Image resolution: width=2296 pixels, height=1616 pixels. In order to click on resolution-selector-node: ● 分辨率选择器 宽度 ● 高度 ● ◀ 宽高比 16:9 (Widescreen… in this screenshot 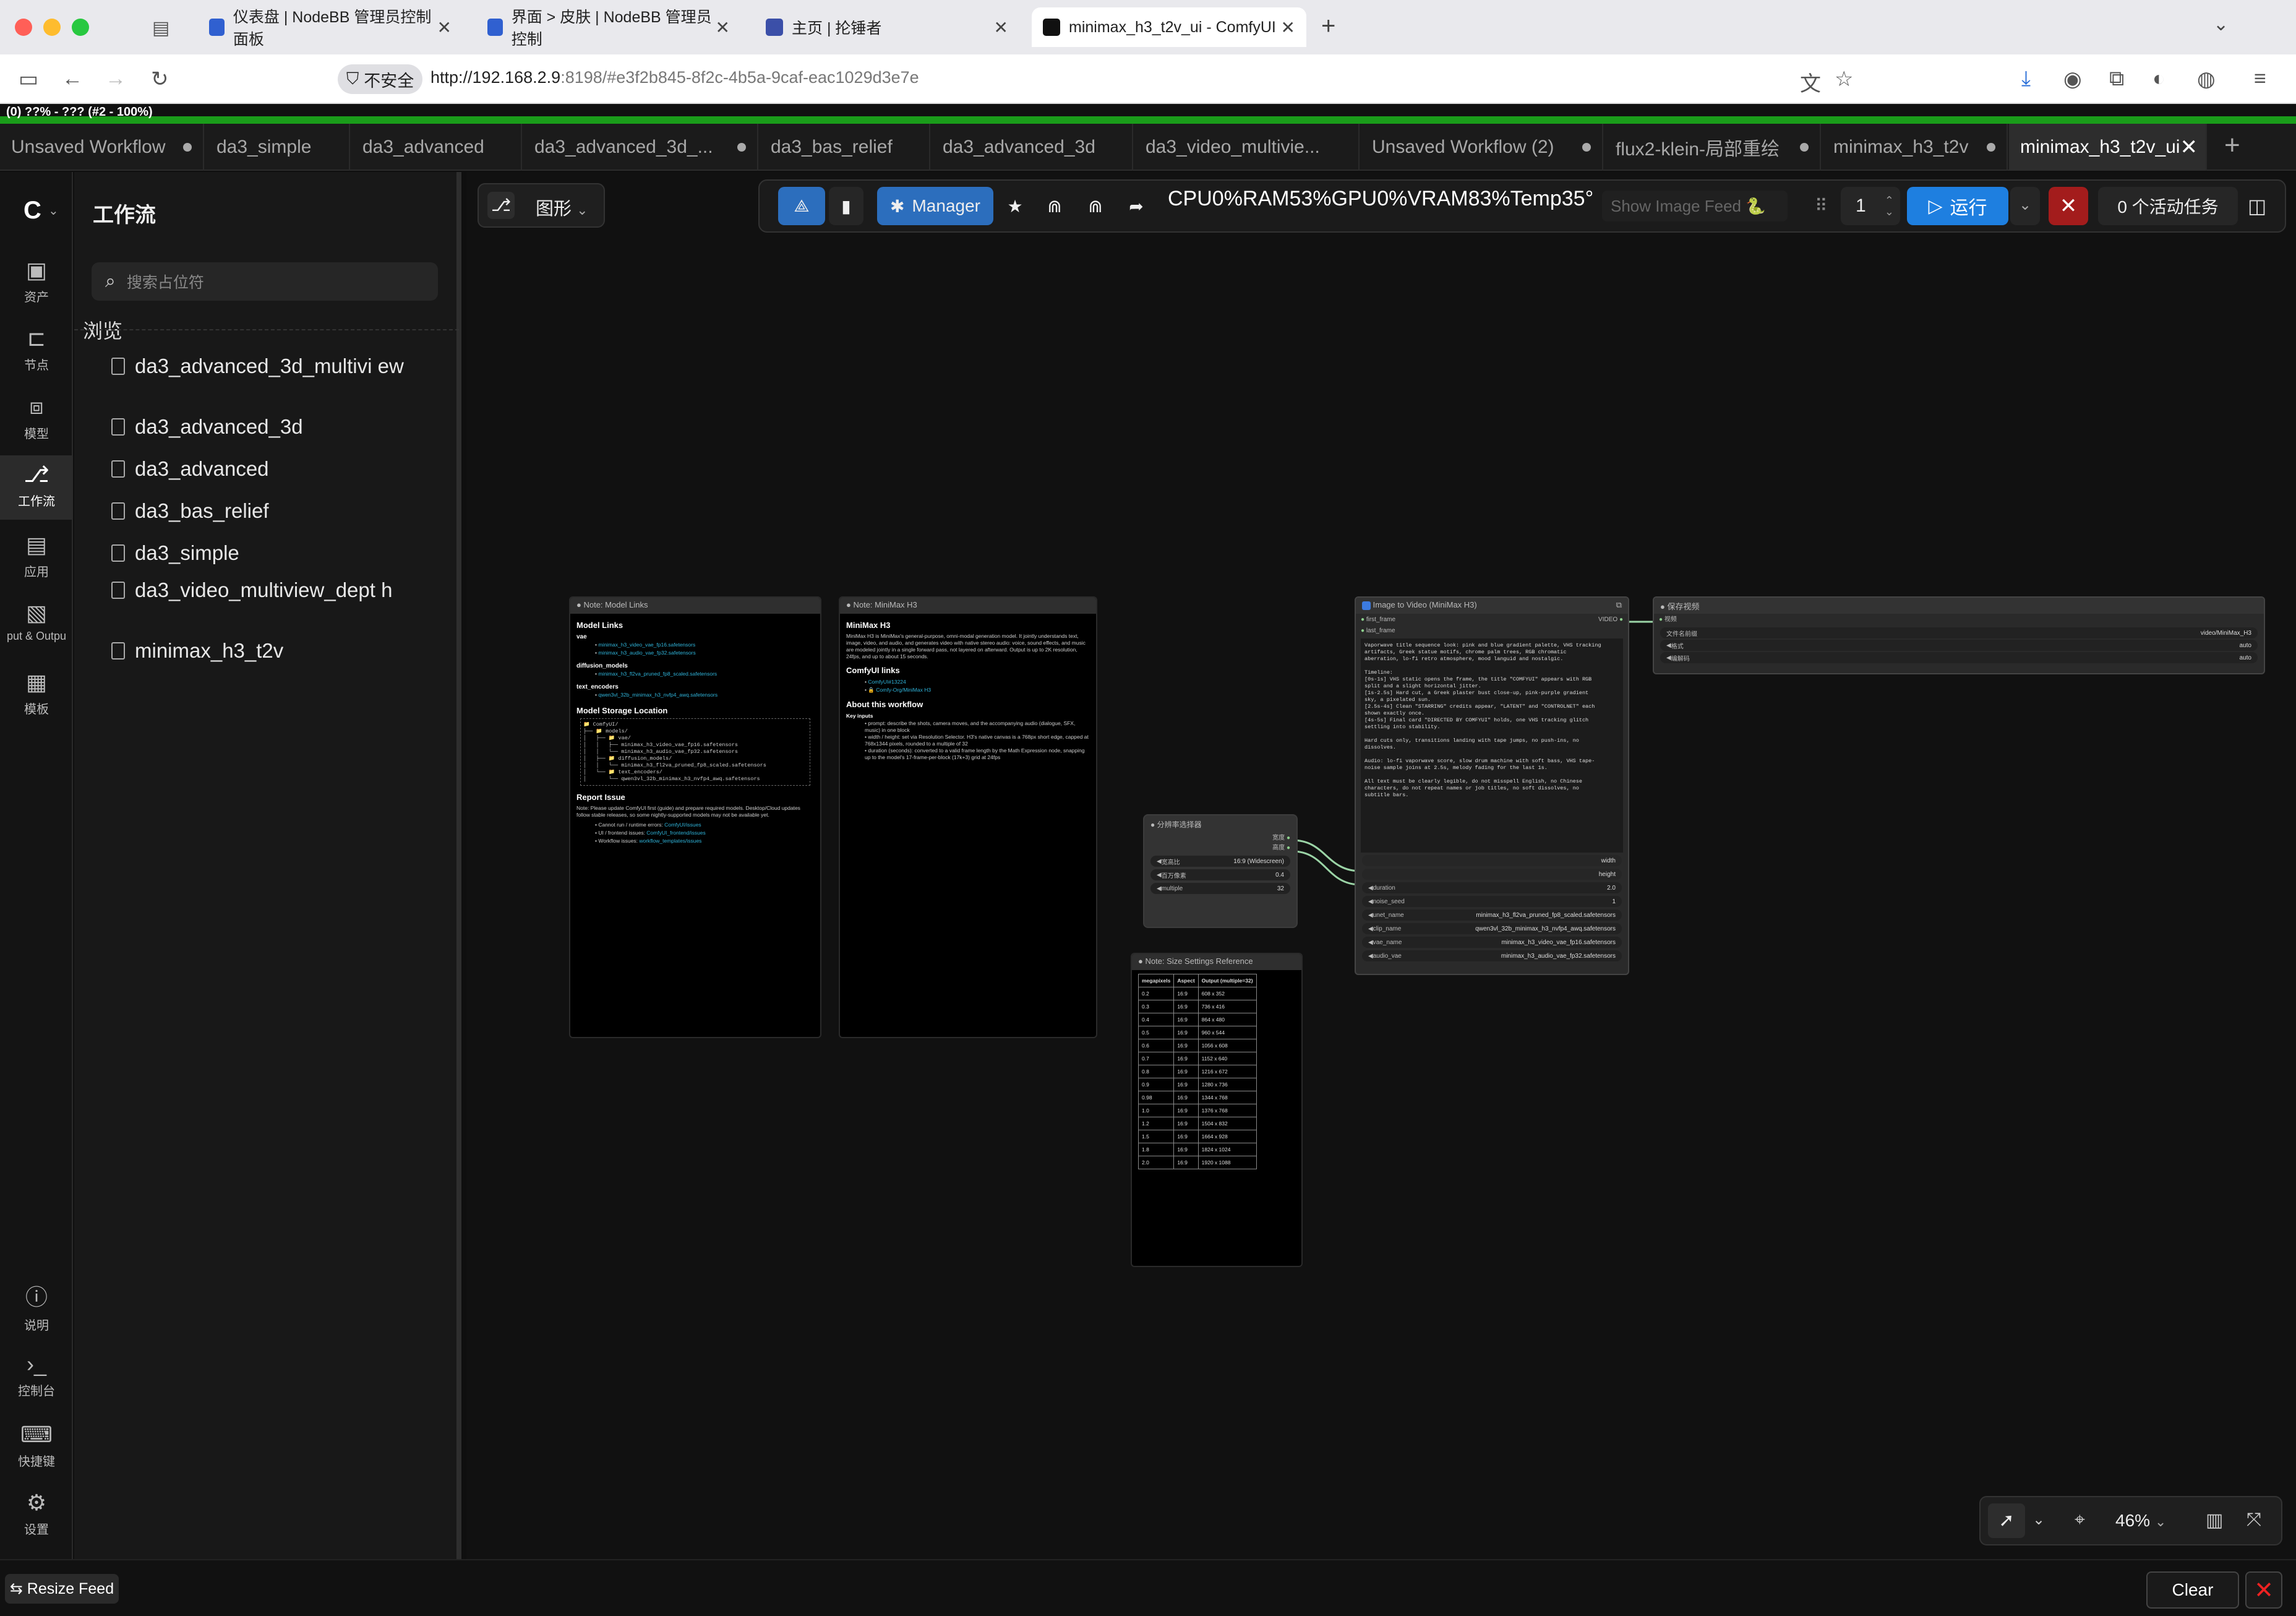, I will do `click(1220, 871)`.